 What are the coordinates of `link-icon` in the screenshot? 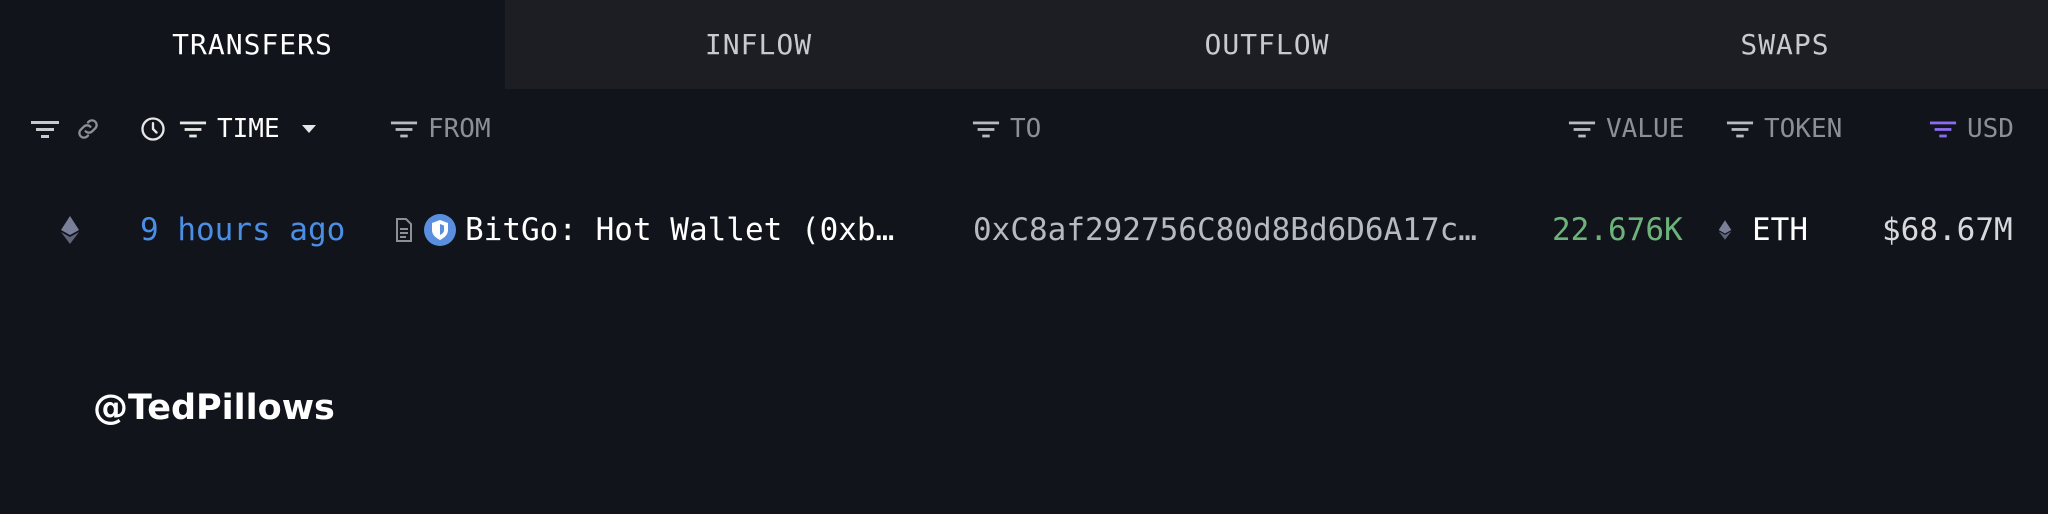 It's located at (88, 129).